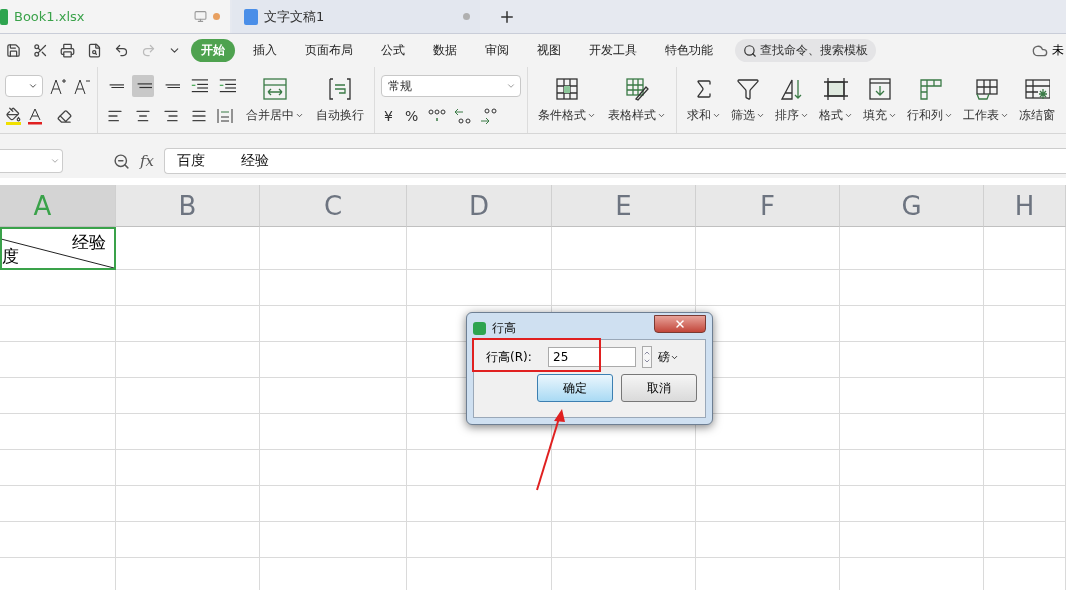  I want to click on menu-tab: 页面布局, so click(329, 50).